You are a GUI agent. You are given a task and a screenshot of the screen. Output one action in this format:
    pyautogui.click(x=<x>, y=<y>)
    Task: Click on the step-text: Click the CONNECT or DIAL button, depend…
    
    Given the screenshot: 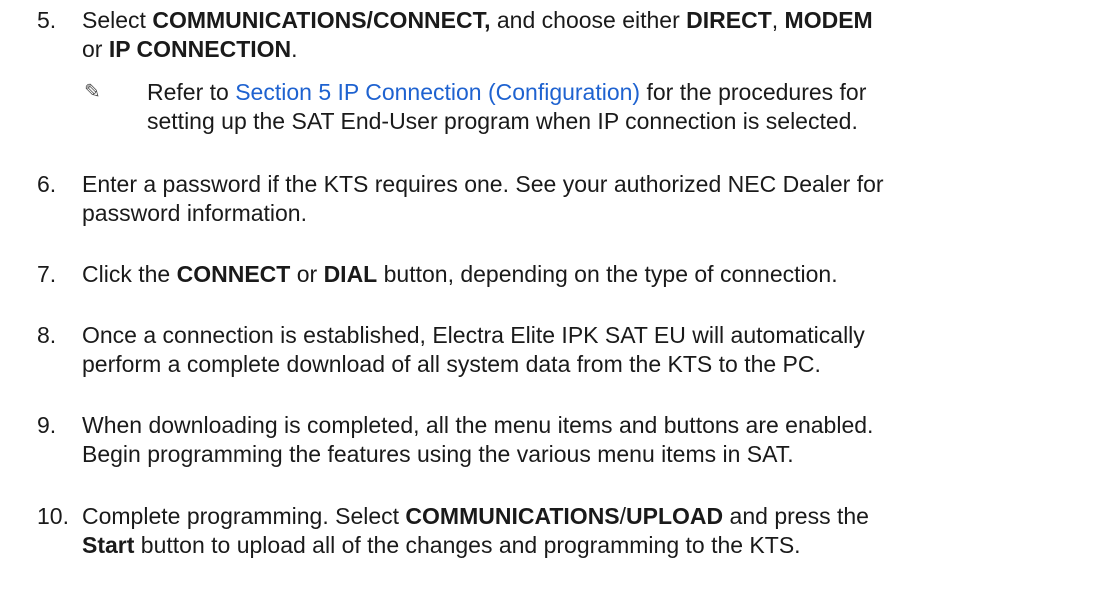 What is the action you would take?
    pyautogui.click(x=592, y=274)
    